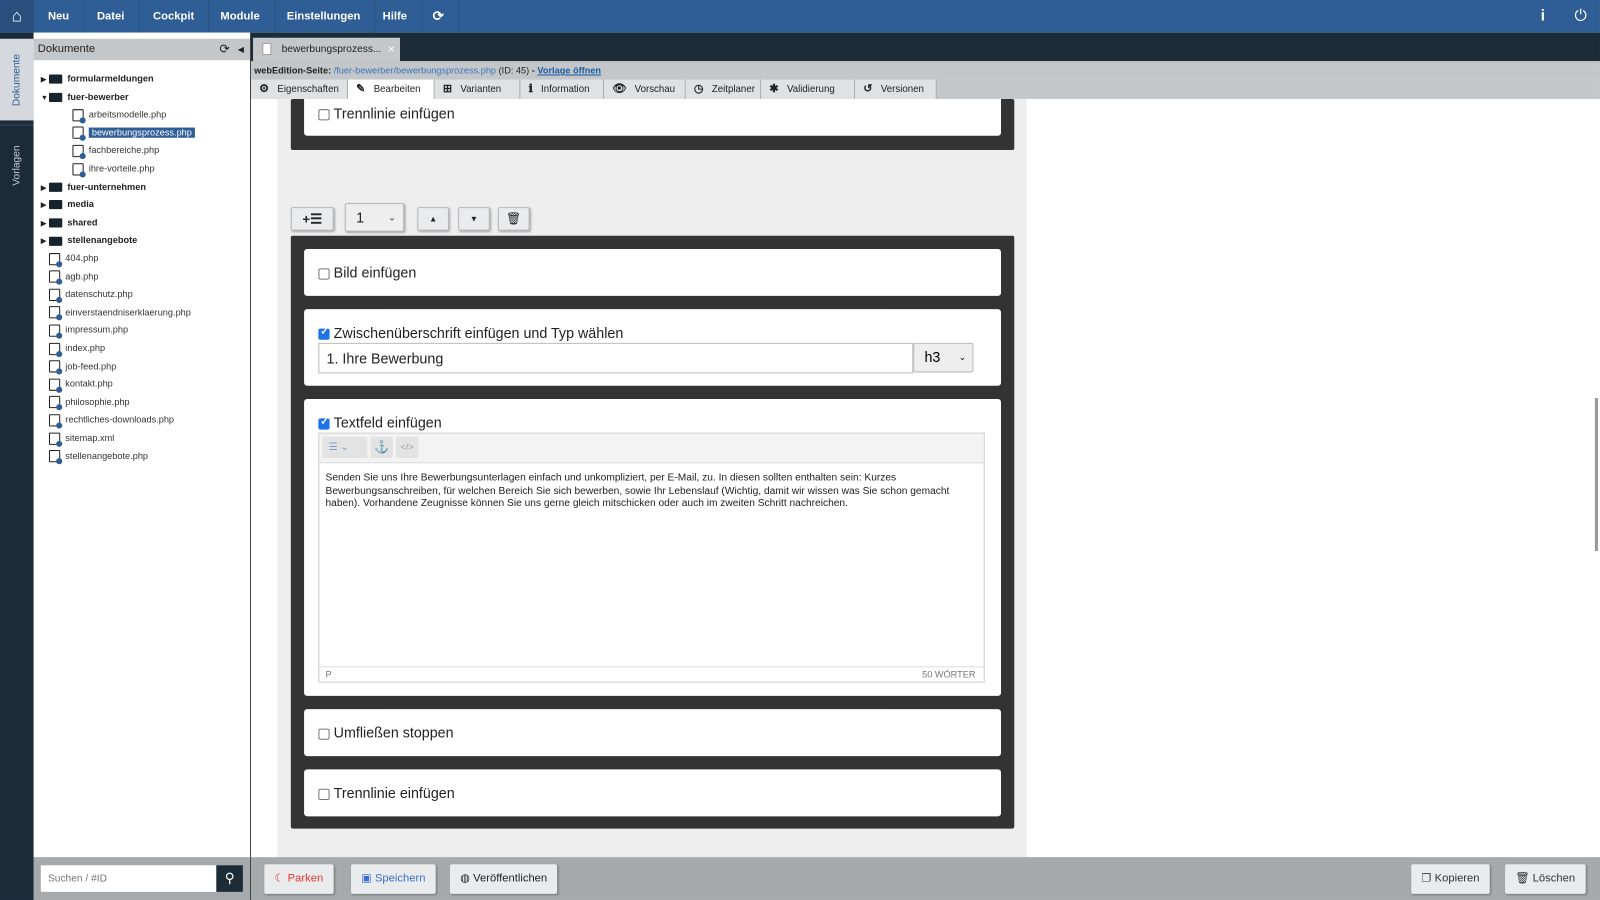 This screenshot has width=1600, height=900. What do you see at coordinates (312, 219) in the screenshot?
I see `add-block-button: +☰` at bounding box center [312, 219].